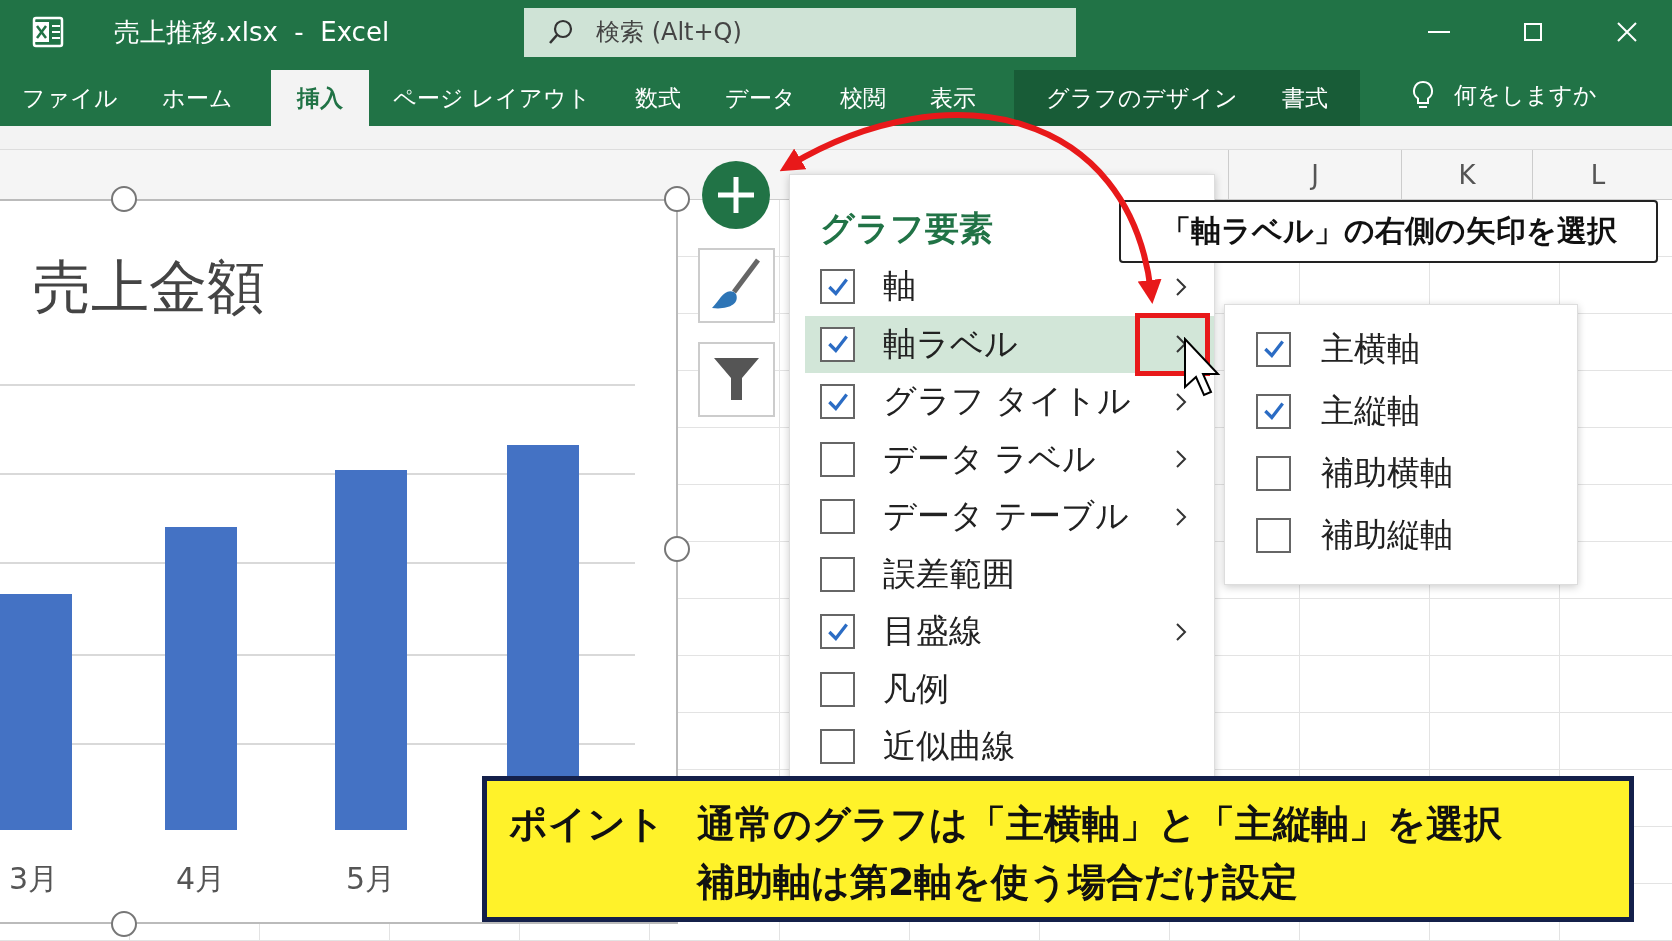 This screenshot has width=1672, height=941. What do you see at coordinates (1370, 410) in the screenshot?
I see `item-label: 主縦軸` at bounding box center [1370, 410].